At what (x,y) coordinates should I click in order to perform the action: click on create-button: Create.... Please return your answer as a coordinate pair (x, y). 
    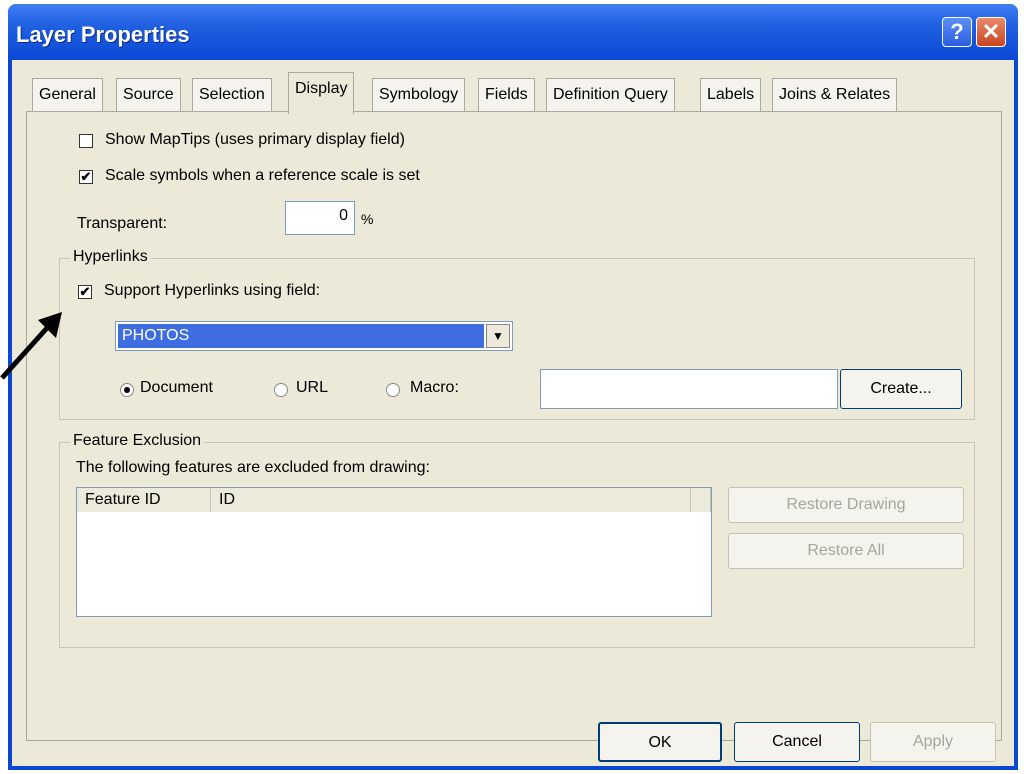
    Looking at the image, I should click on (901, 389).